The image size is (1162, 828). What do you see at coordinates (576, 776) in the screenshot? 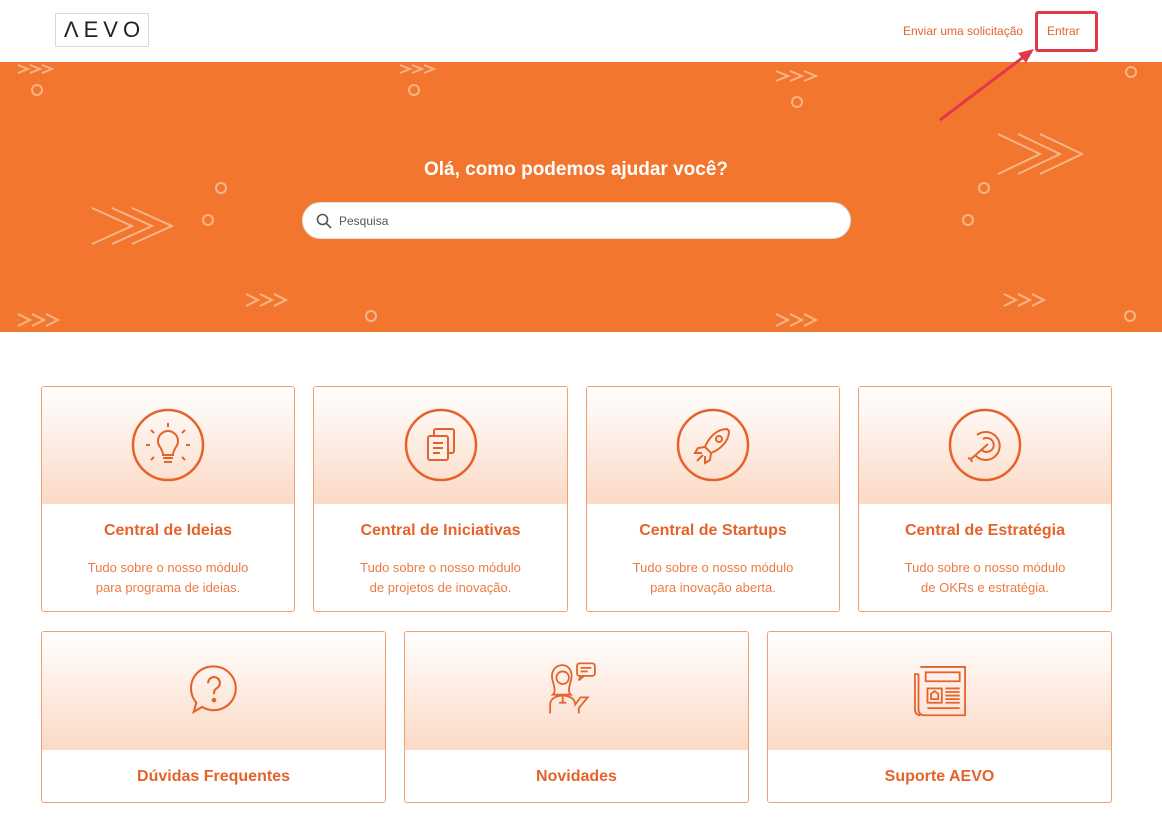
I see `card-title: Novidades` at bounding box center [576, 776].